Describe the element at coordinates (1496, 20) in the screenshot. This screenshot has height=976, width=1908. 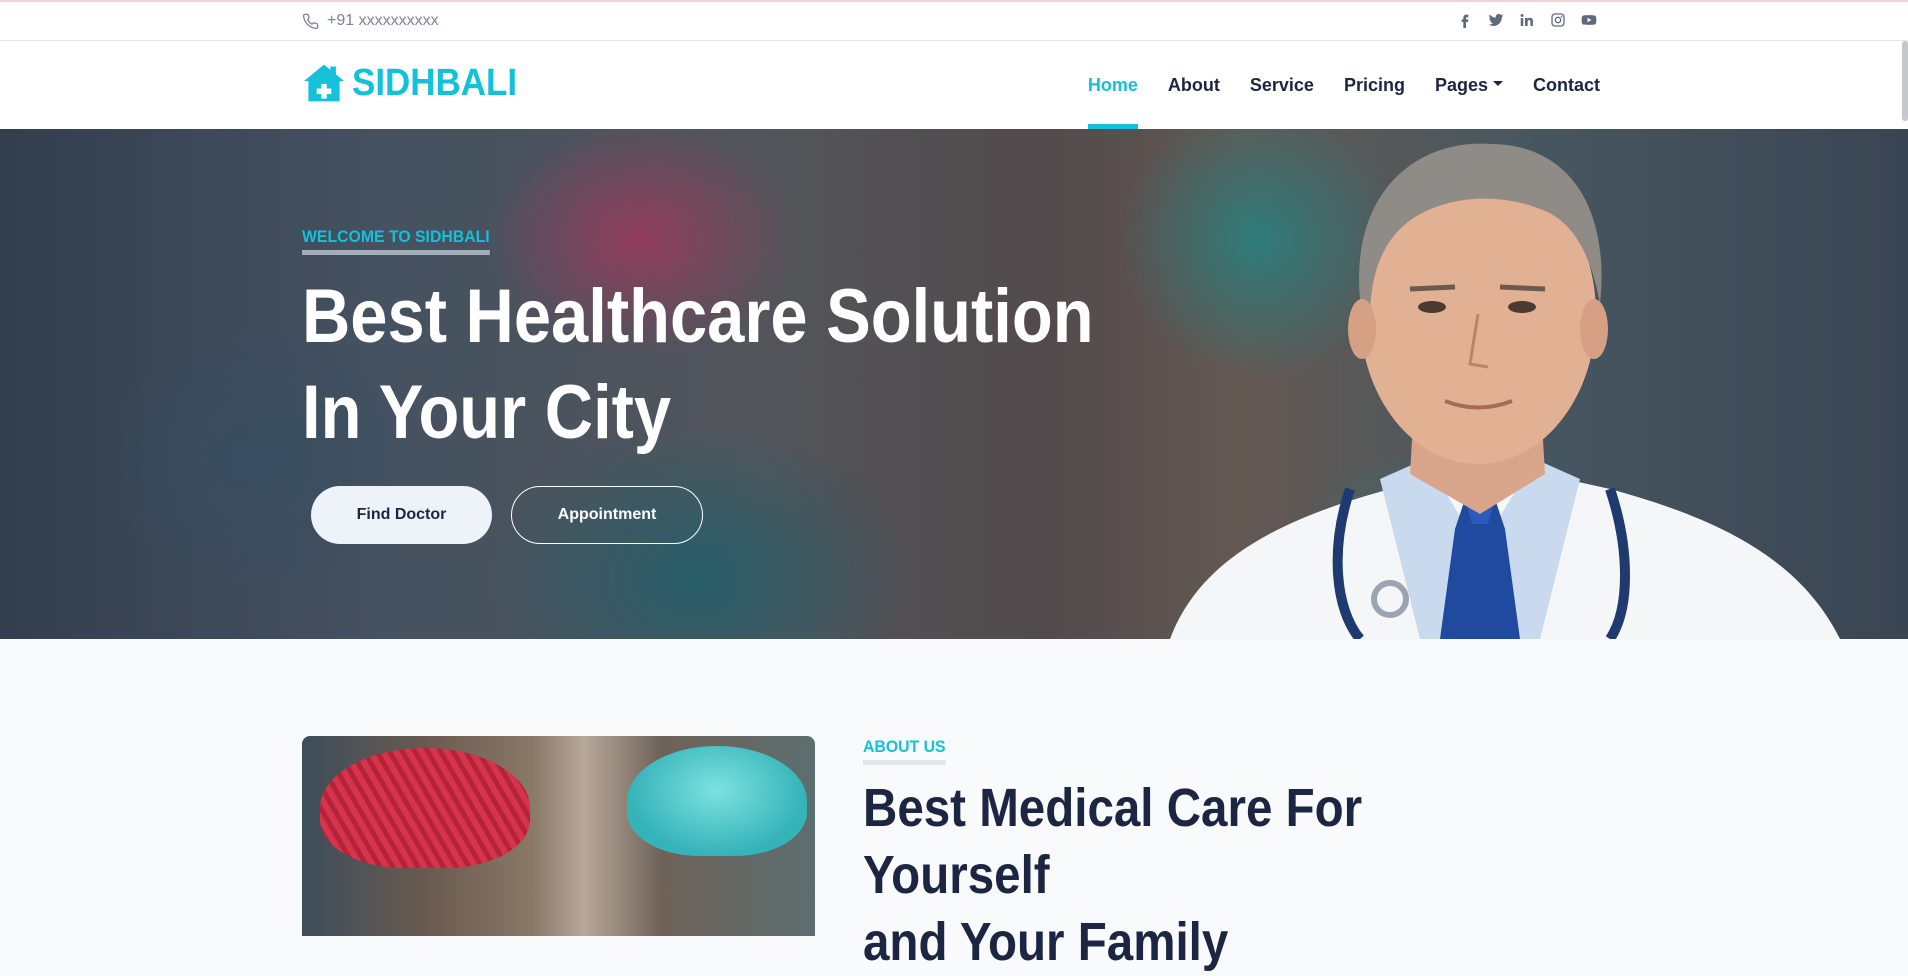
I see `twitter-icon` at that location.